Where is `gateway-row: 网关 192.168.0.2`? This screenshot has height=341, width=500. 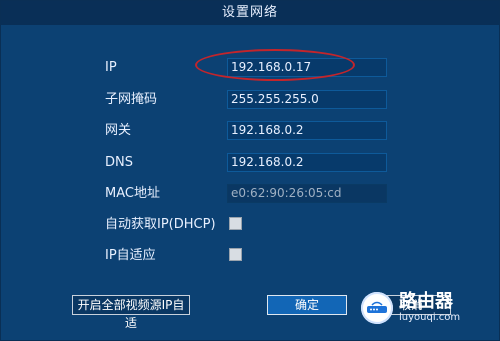 gateway-row: 网关 192.168.0.2 is located at coordinates (250, 131).